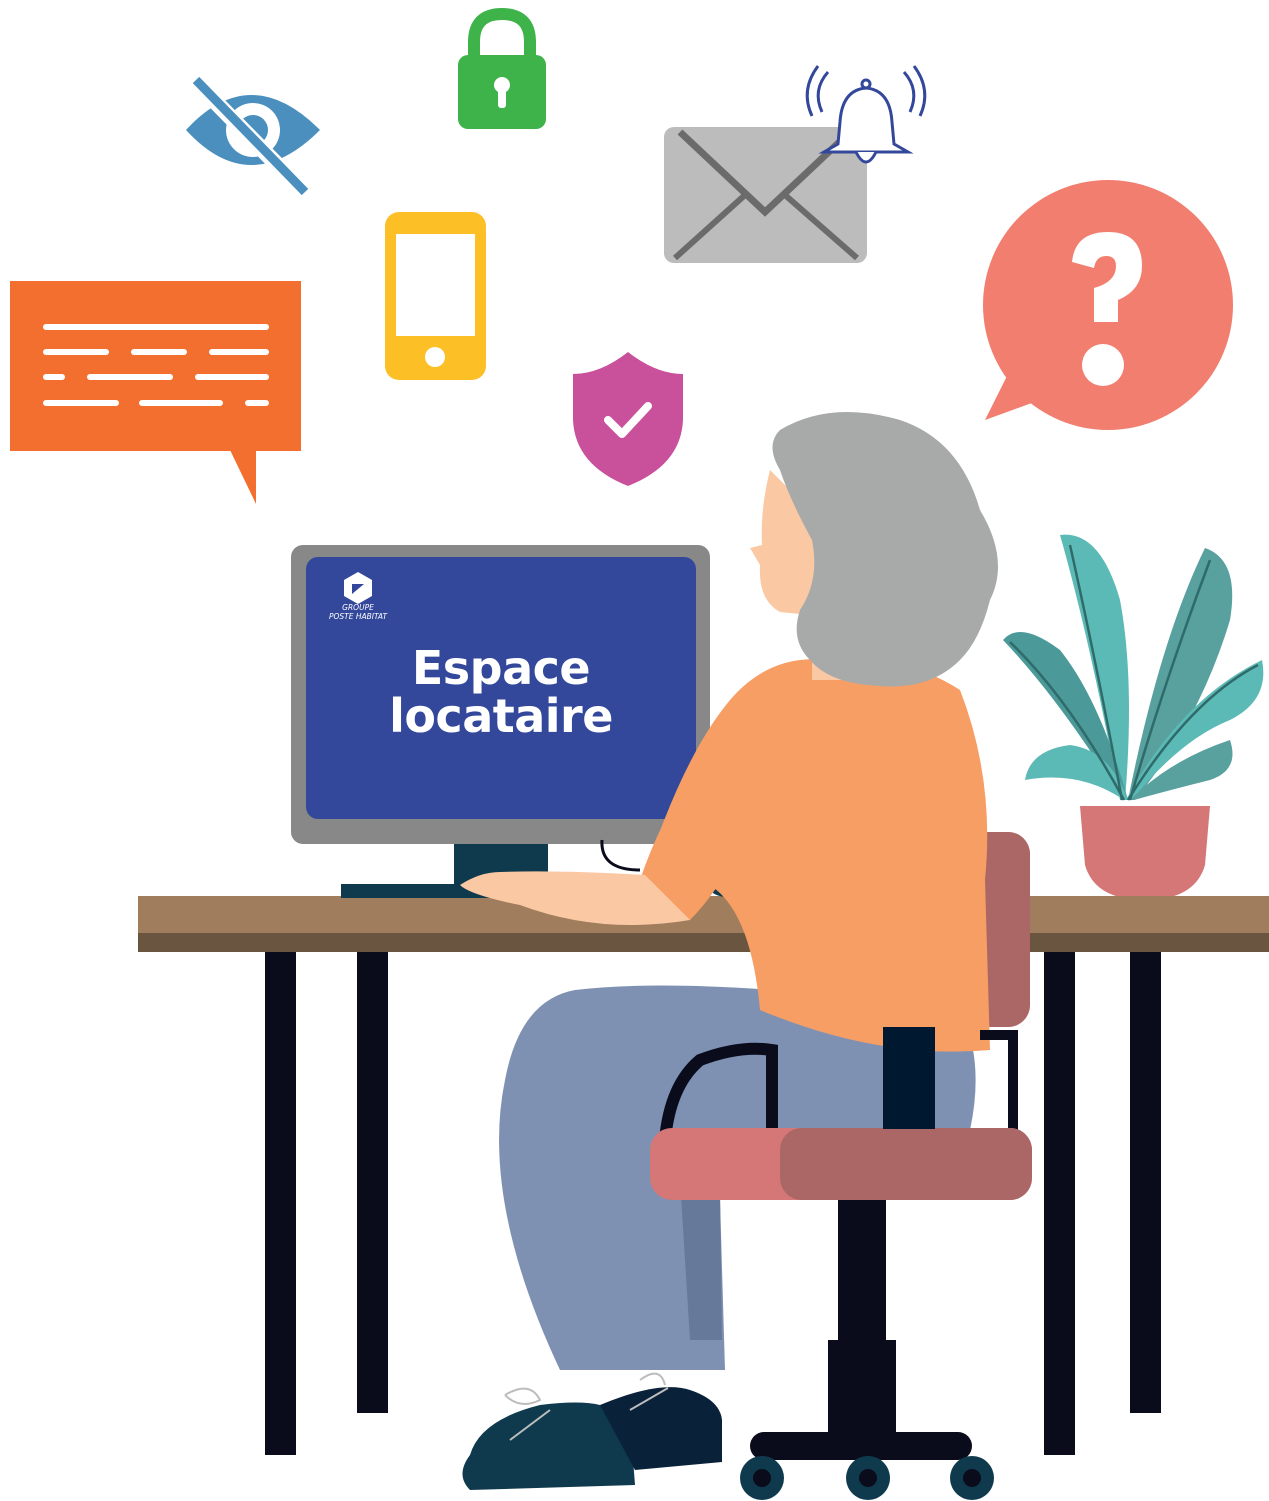  What do you see at coordinates (358, 616) in the screenshot?
I see `logo-text-poste-habitat: POSTE HABITAT` at bounding box center [358, 616].